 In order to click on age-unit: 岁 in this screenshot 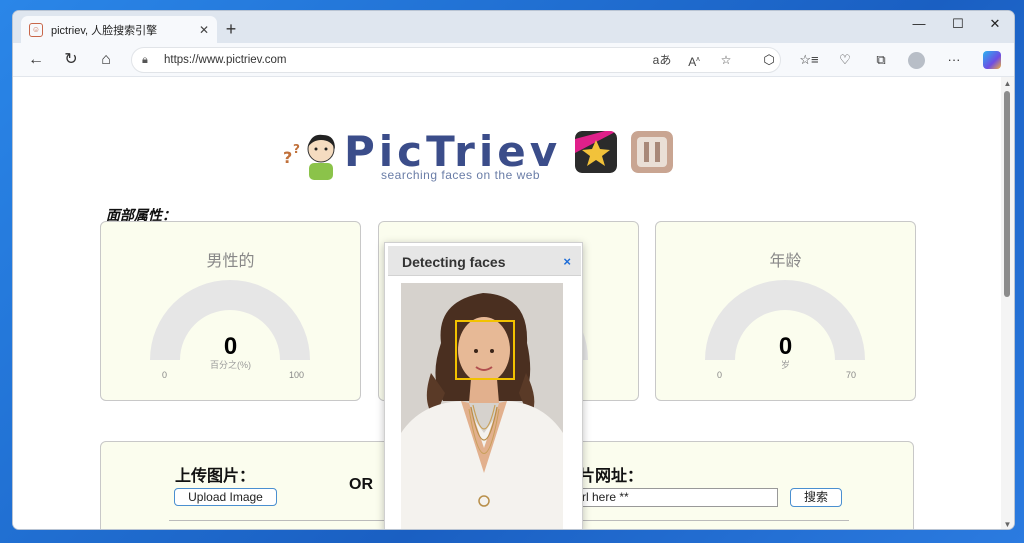, I will do `click(785, 365)`.